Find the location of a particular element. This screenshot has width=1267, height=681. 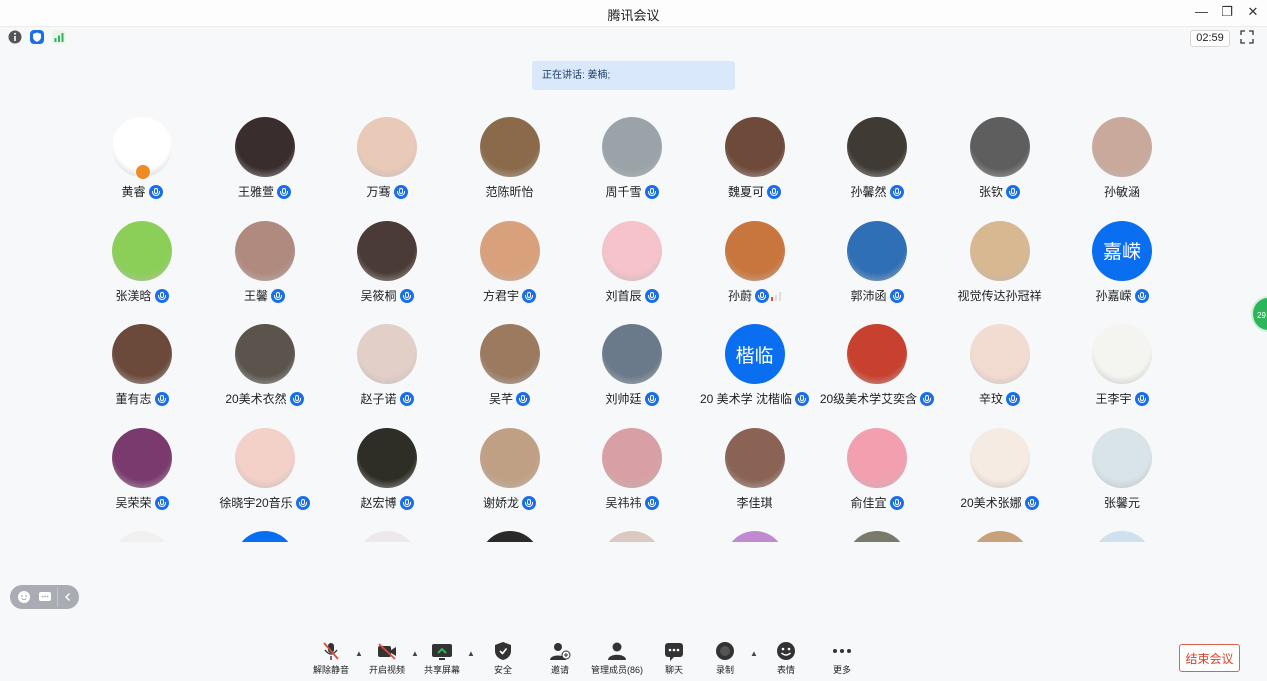

fullscreen-icon is located at coordinates (1247, 37).